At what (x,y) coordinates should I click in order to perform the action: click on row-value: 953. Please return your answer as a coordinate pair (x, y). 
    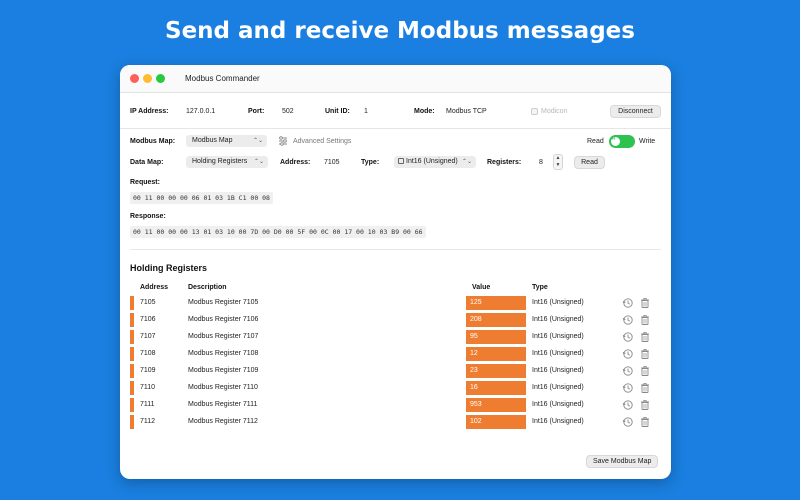
    Looking at the image, I should click on (496, 405).